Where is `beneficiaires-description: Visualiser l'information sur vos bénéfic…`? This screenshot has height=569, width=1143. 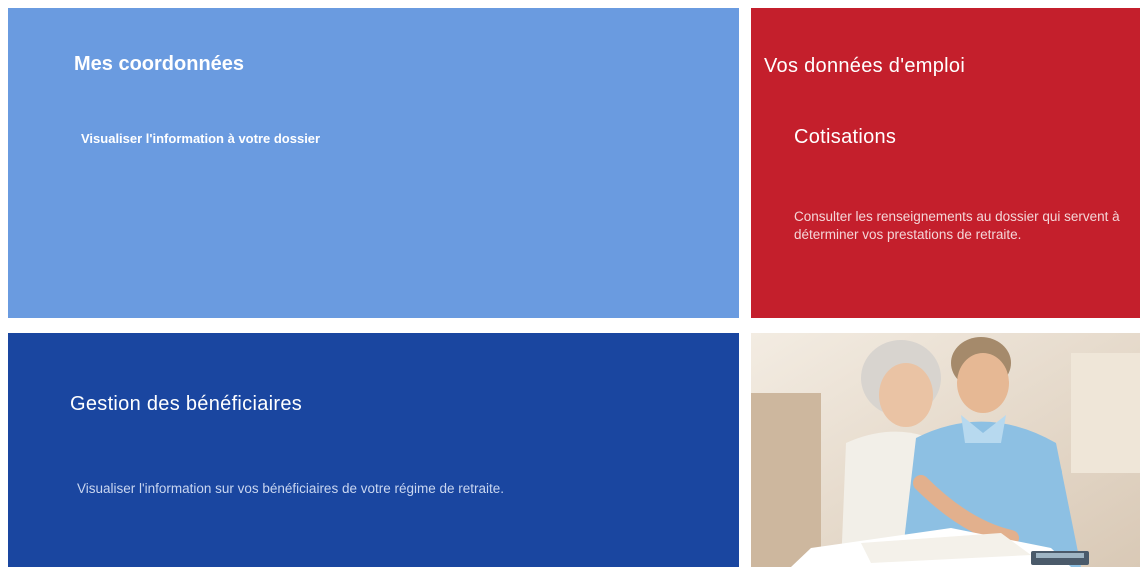
beneficiaires-description: Visualiser l'information sur vos bénéfic… is located at coordinates (291, 488).